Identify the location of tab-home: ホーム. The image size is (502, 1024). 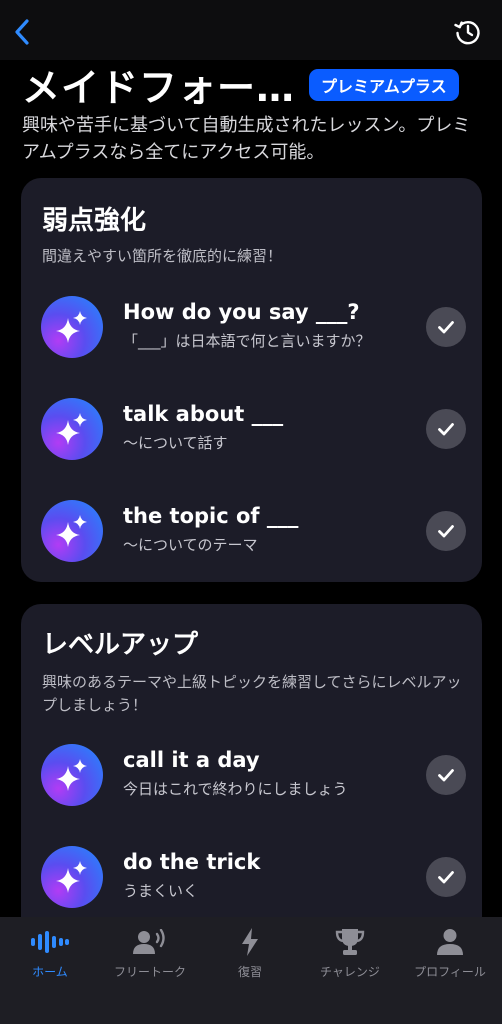
(50, 957).